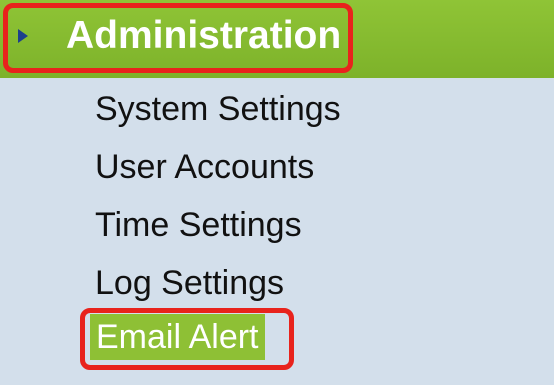 The width and height of the screenshot is (554, 385). Describe the element at coordinates (178, 38) in the screenshot. I see `highlight-box-header` at that location.